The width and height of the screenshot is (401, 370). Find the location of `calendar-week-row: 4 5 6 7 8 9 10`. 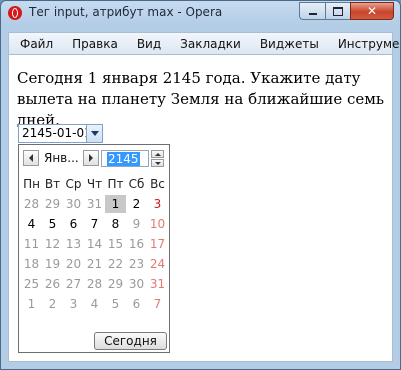

calendar-week-row: 4 5 6 7 8 9 10 is located at coordinates (94, 224).